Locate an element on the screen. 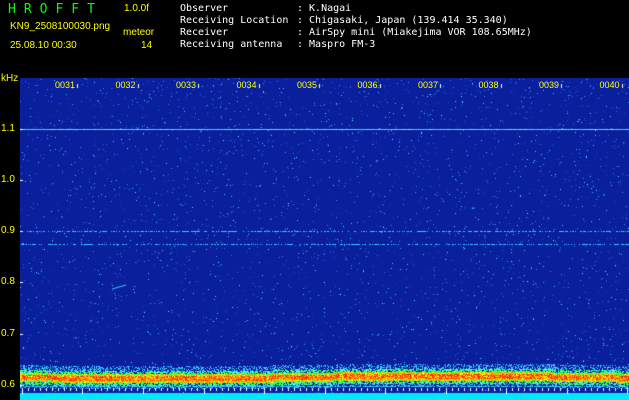 This screenshot has width=629, height=400. time-label: 0037 is located at coordinates (428, 85).